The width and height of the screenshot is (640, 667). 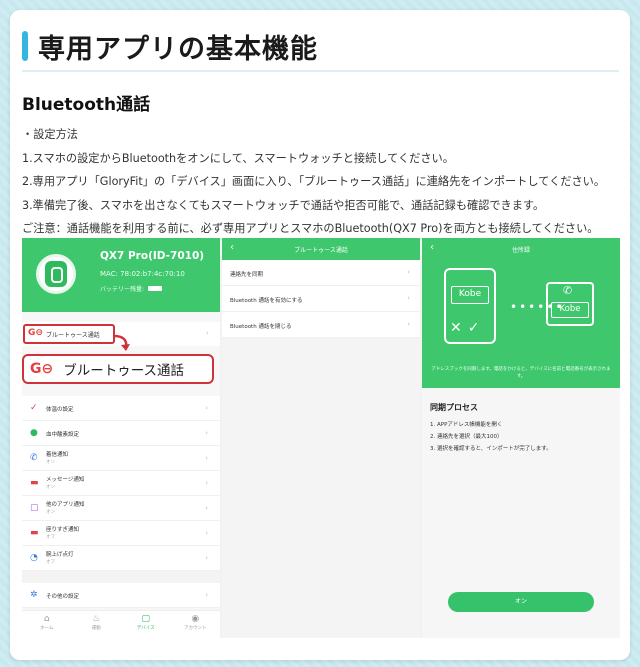 What do you see at coordinates (56, 274) in the screenshot?
I see `watch-icon` at bounding box center [56, 274].